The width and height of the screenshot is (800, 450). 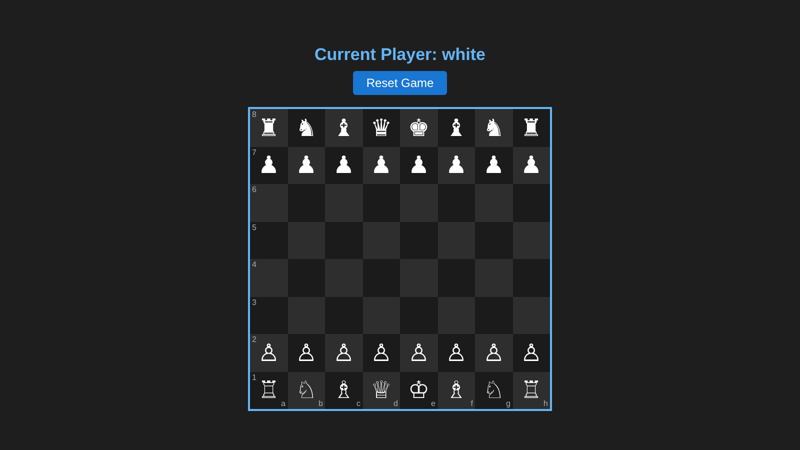 I want to click on rank-label: 7, so click(x=254, y=152).